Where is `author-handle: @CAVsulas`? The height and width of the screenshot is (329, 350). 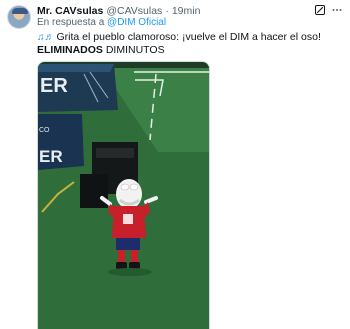
author-handle: @CAVsulas is located at coordinates (134, 11).